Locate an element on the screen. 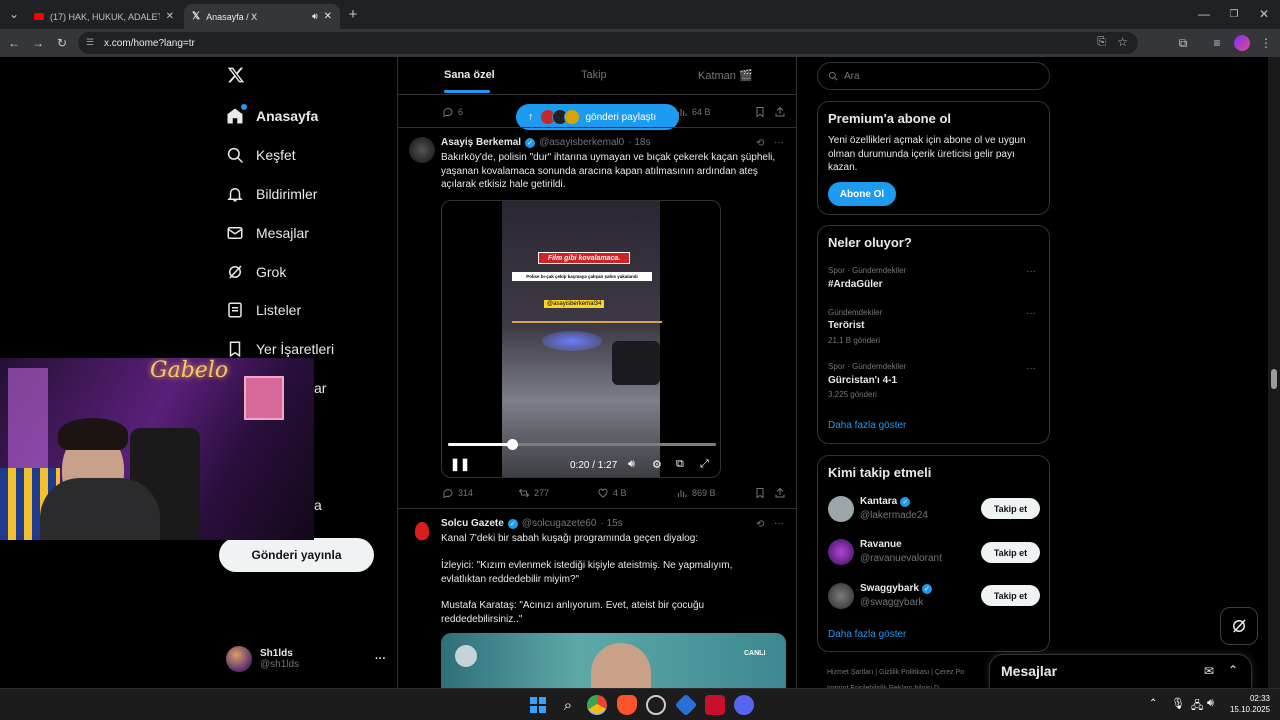  author-name: Solcu Gazete is located at coordinates (472, 523).